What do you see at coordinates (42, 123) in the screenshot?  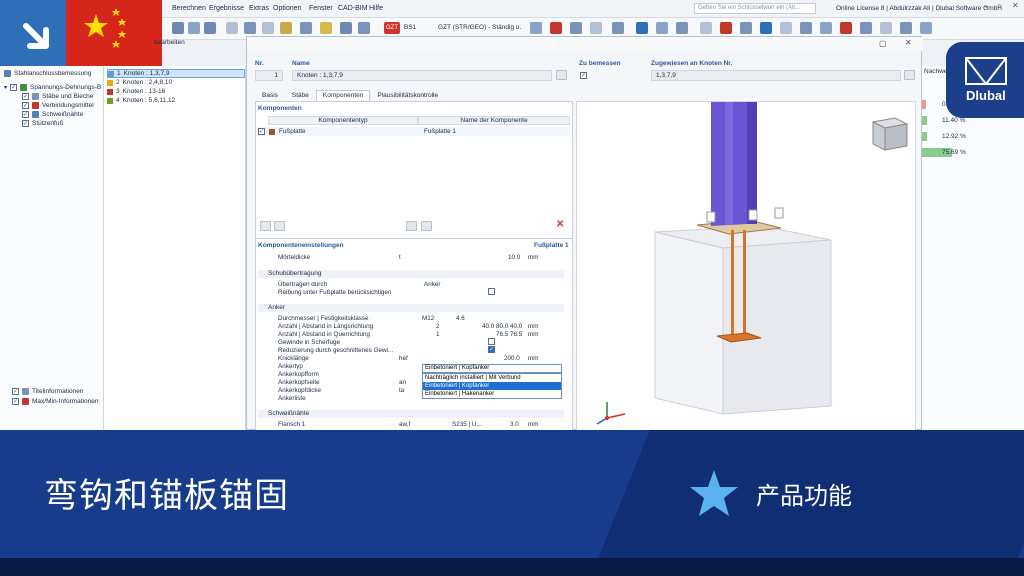 I see `navigator-item-stuetzenfuss: ✓ Stützenfuß` at bounding box center [42, 123].